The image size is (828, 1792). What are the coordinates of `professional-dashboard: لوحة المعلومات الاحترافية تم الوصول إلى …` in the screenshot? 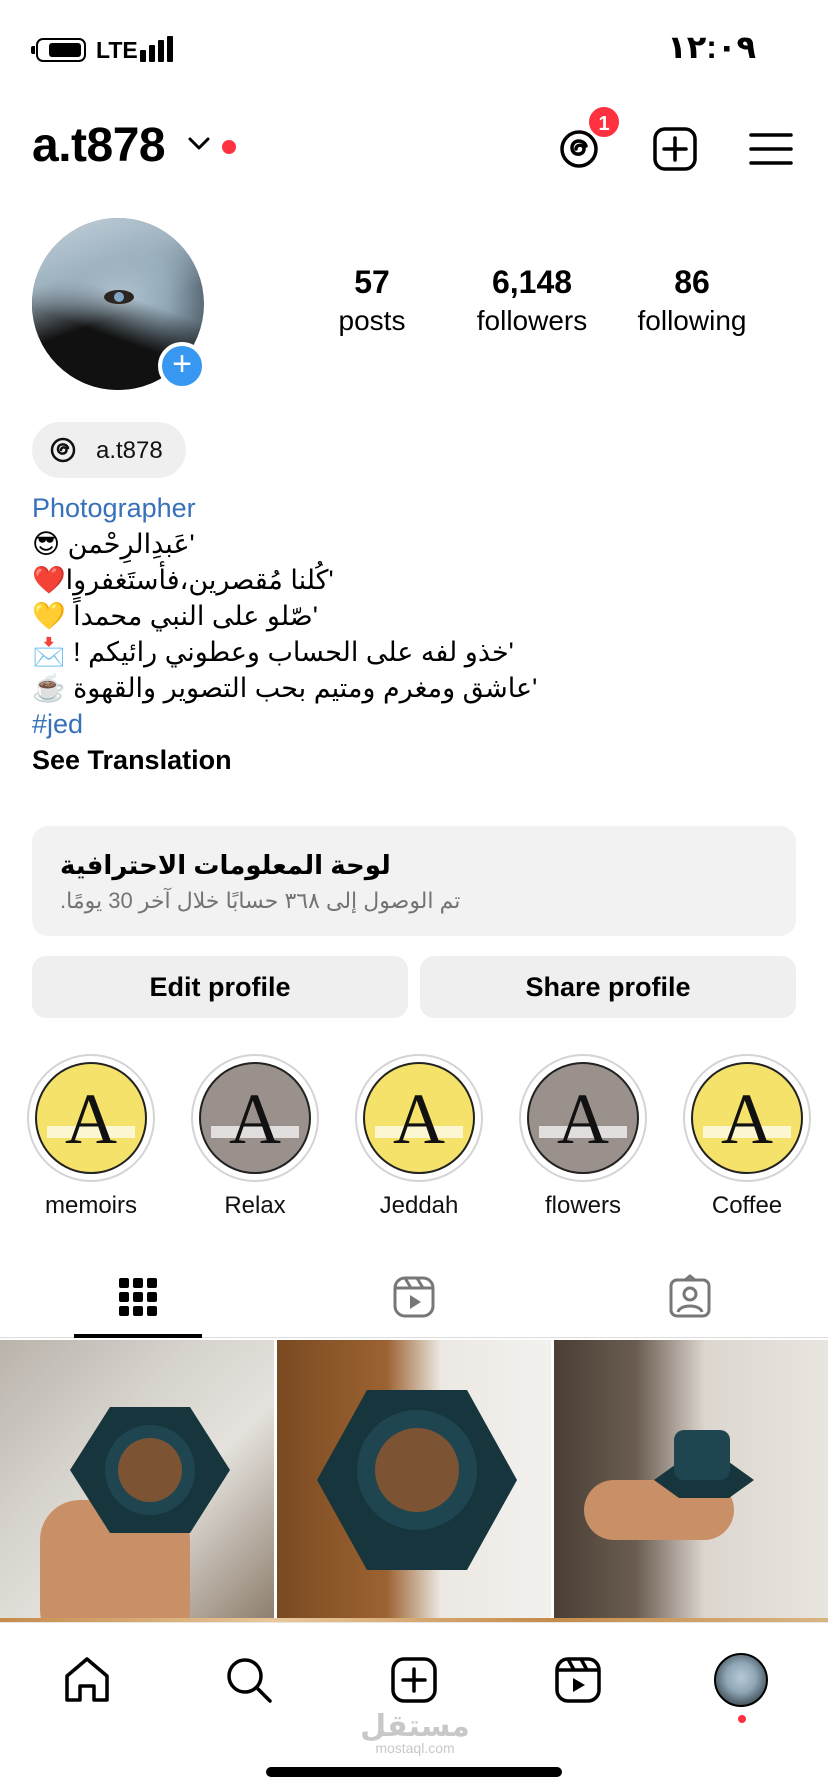 It's located at (414, 881).